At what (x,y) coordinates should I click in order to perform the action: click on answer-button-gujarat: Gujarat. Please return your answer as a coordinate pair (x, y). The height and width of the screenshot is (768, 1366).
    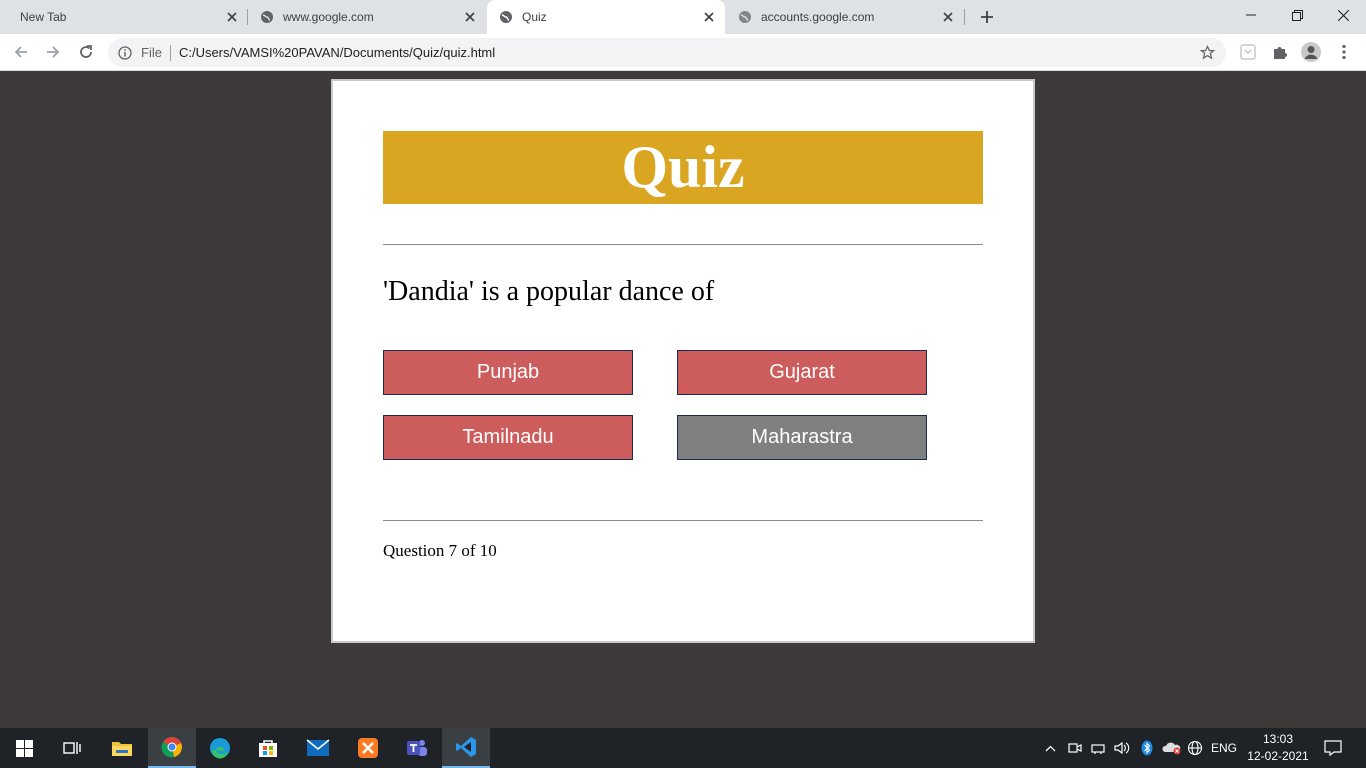
    Looking at the image, I should click on (802, 372).